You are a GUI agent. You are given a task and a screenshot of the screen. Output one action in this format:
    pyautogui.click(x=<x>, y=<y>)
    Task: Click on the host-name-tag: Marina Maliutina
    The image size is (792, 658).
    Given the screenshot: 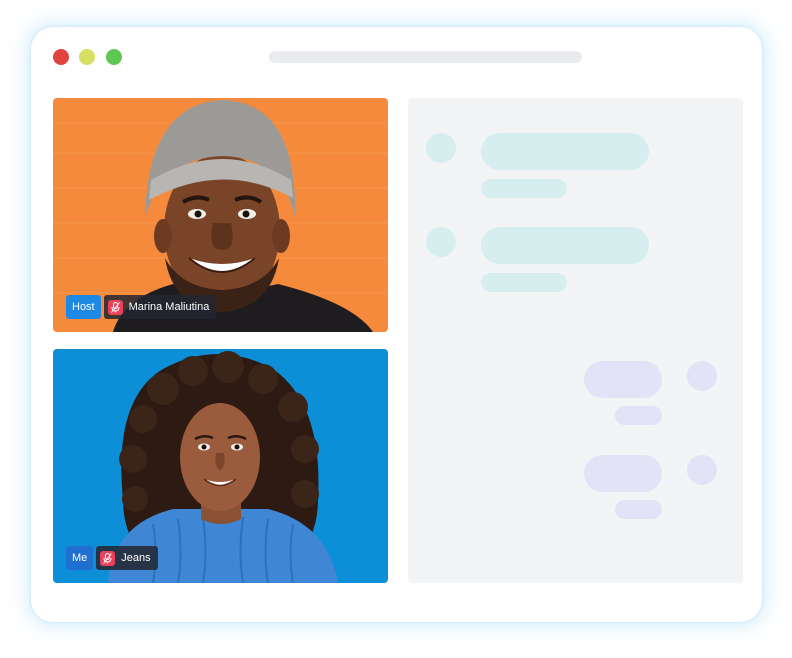 What is the action you would take?
    pyautogui.click(x=160, y=307)
    